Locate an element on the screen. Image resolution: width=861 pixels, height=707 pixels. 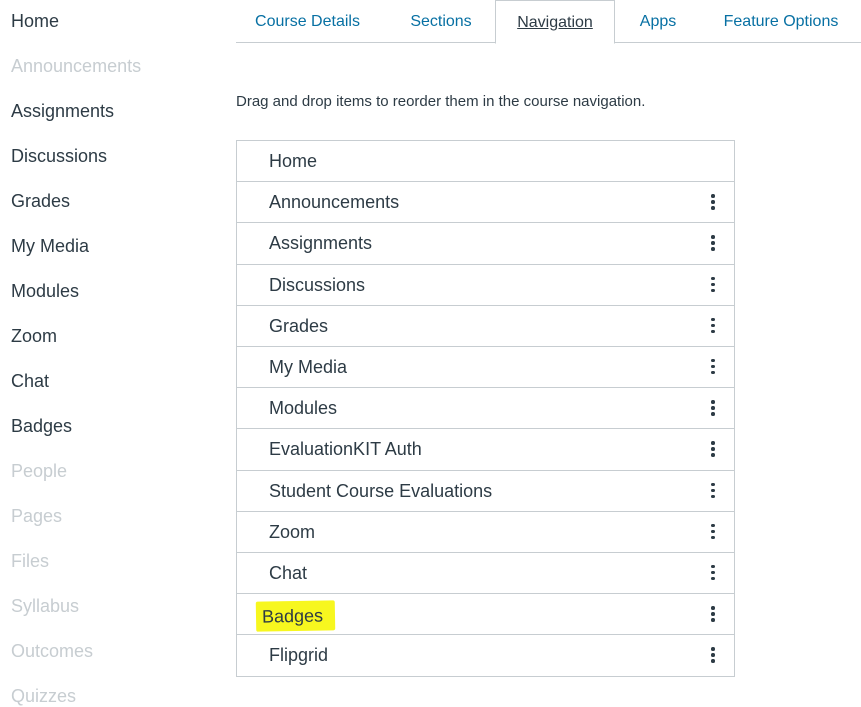
tab-navigation: Navigation is located at coordinates (555, 22).